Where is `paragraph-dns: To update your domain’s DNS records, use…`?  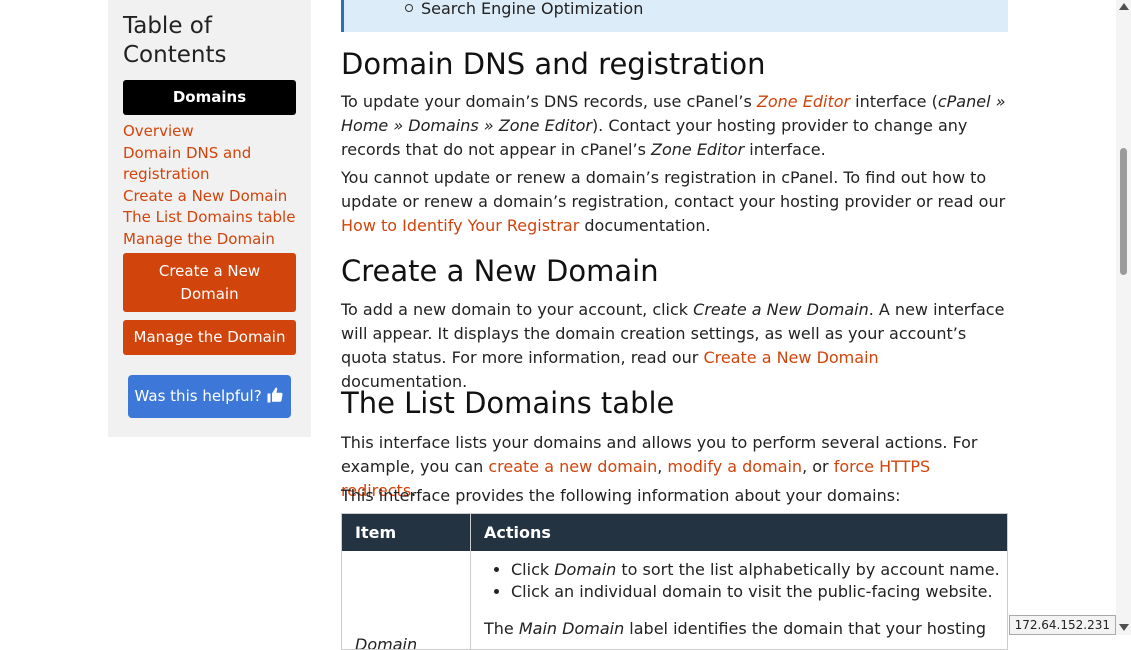 paragraph-dns: To update your domain’s DNS records, use… is located at coordinates (673, 125).